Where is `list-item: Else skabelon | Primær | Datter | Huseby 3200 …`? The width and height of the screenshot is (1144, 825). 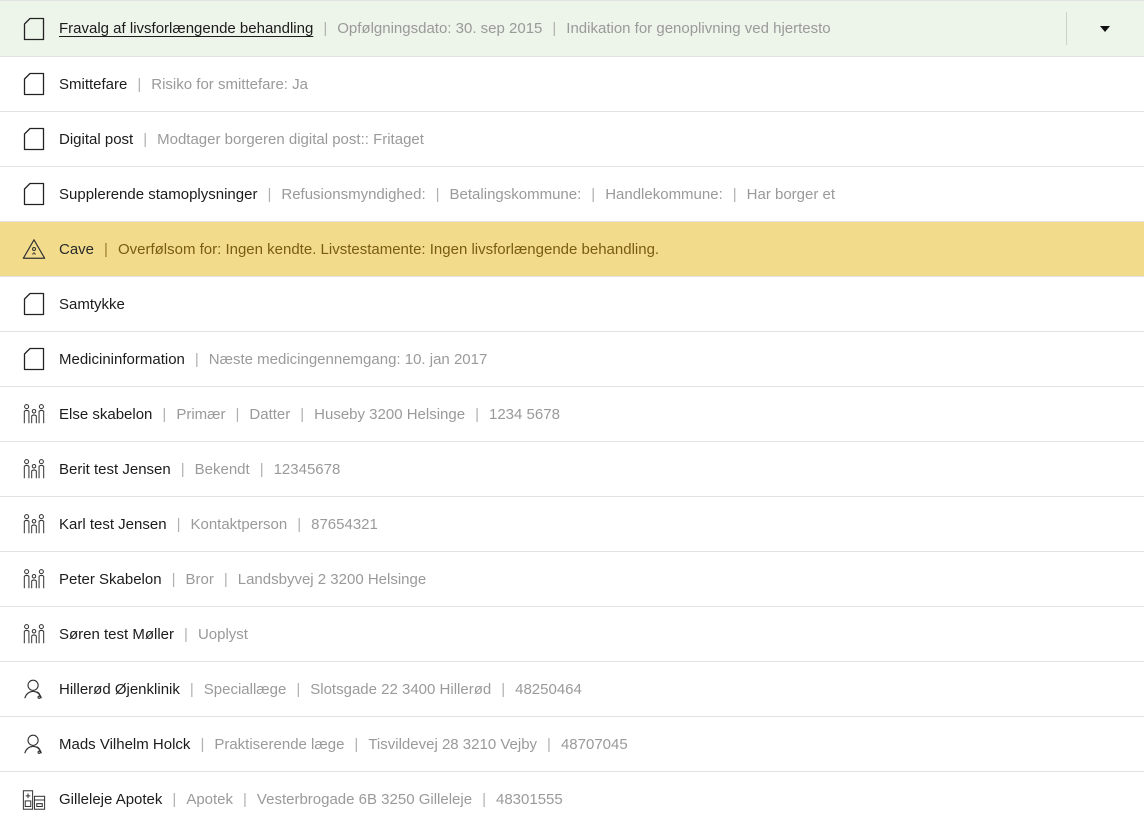 list-item: Else skabelon | Primær | Datter | Huseby 3200 … is located at coordinates (572, 414).